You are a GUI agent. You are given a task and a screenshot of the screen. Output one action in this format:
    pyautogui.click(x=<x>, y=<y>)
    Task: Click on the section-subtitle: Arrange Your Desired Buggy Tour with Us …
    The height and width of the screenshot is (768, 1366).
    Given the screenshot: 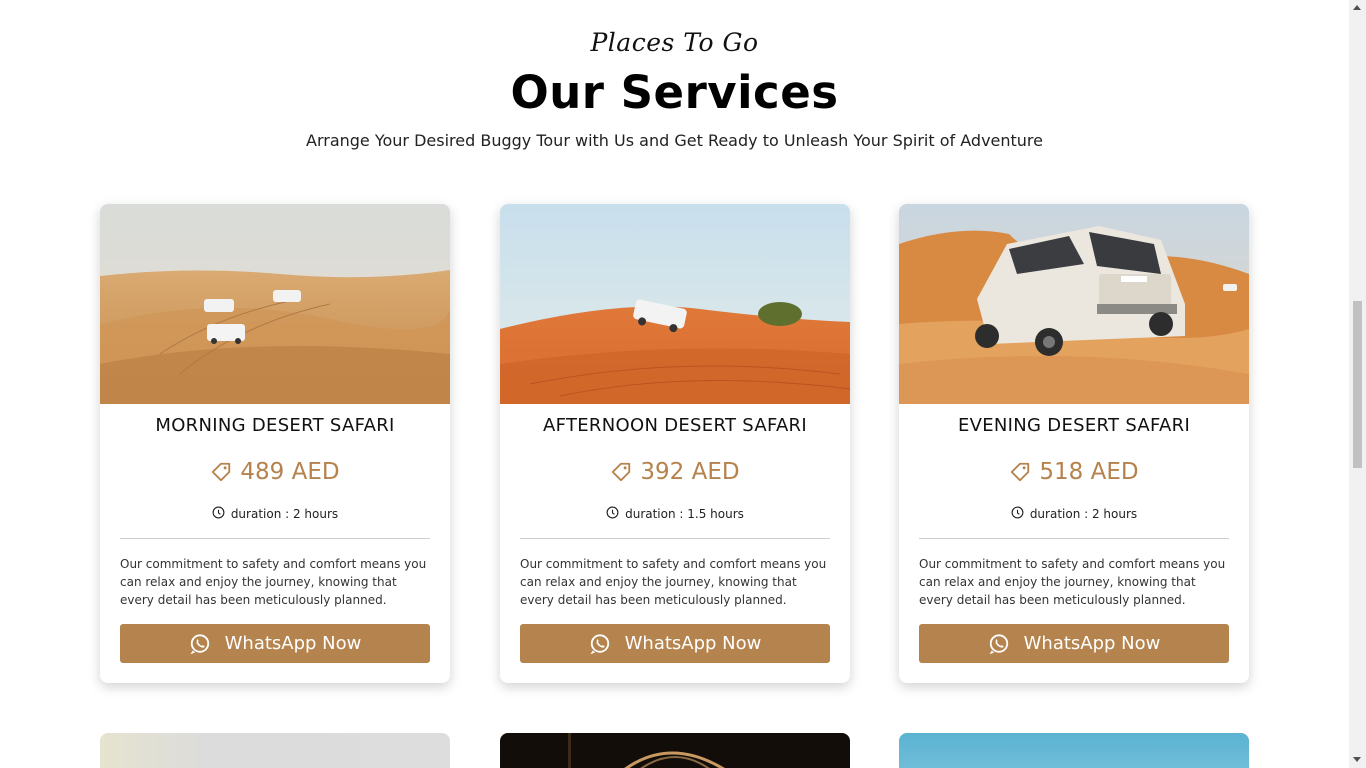 What is the action you would take?
    pyautogui.click(x=674, y=140)
    